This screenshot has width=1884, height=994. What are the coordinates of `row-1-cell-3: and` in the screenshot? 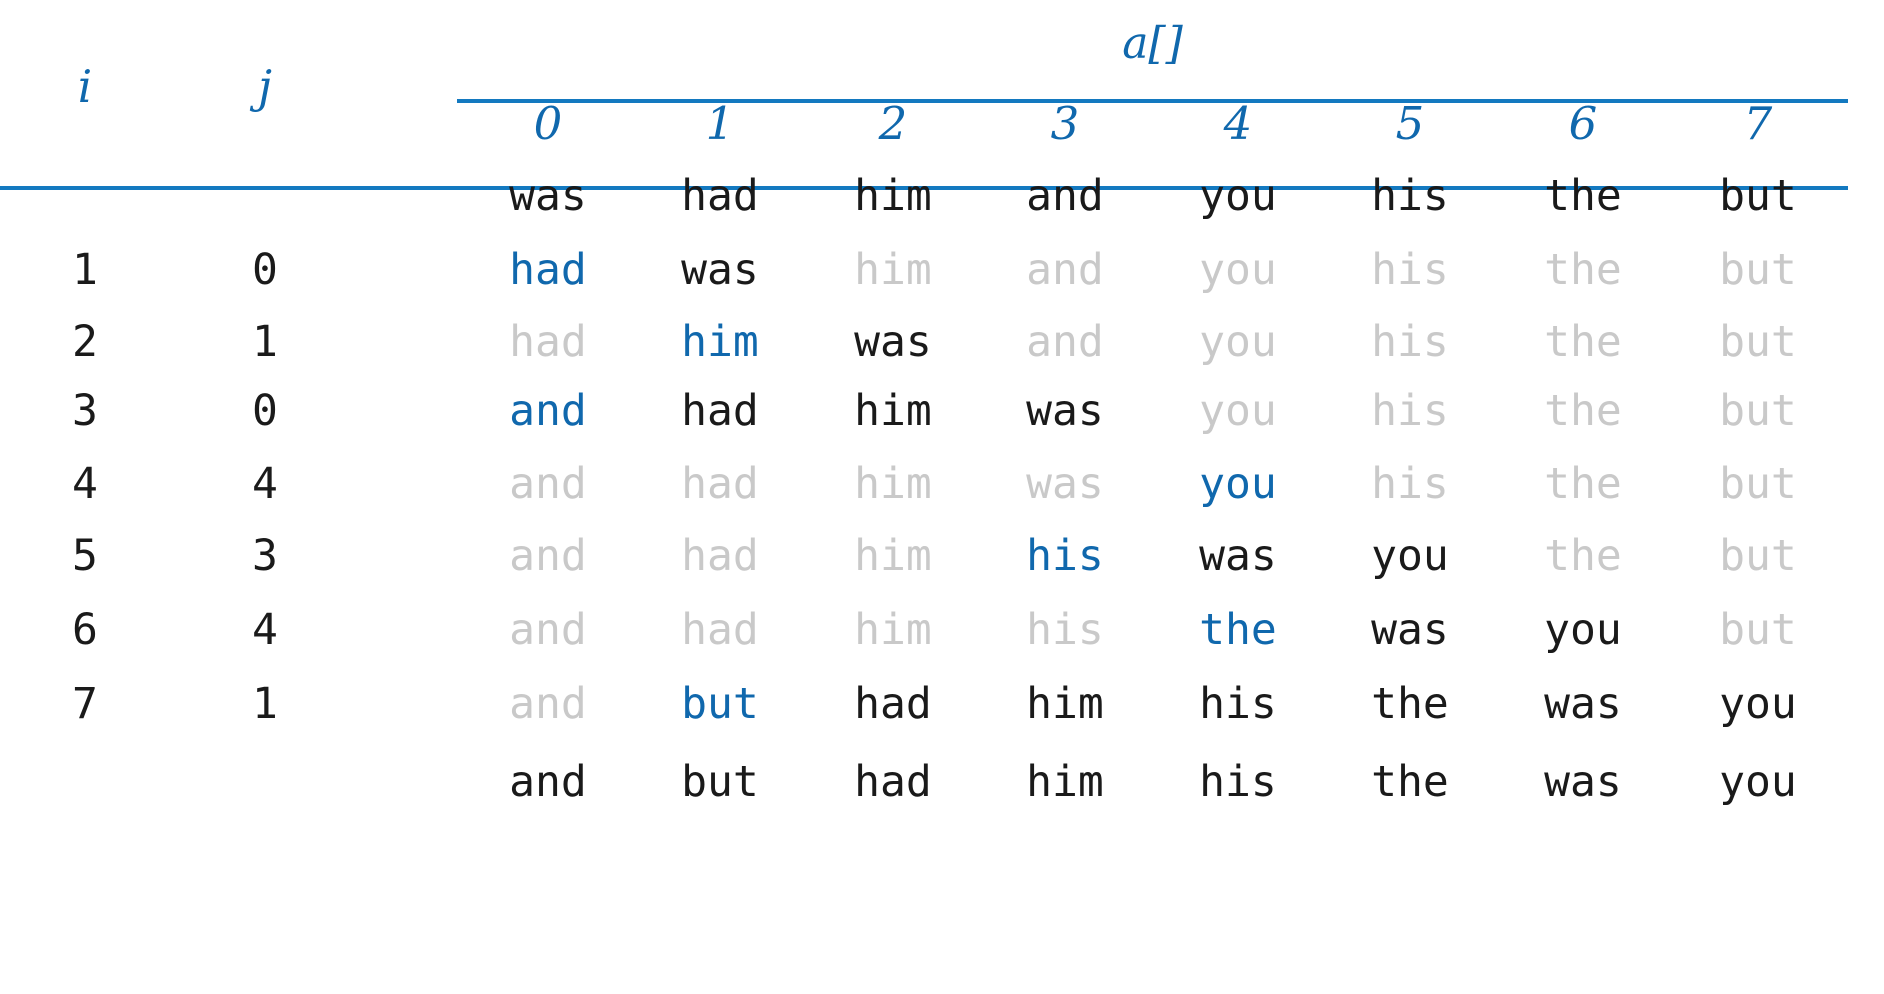 It's located at (1065, 270).